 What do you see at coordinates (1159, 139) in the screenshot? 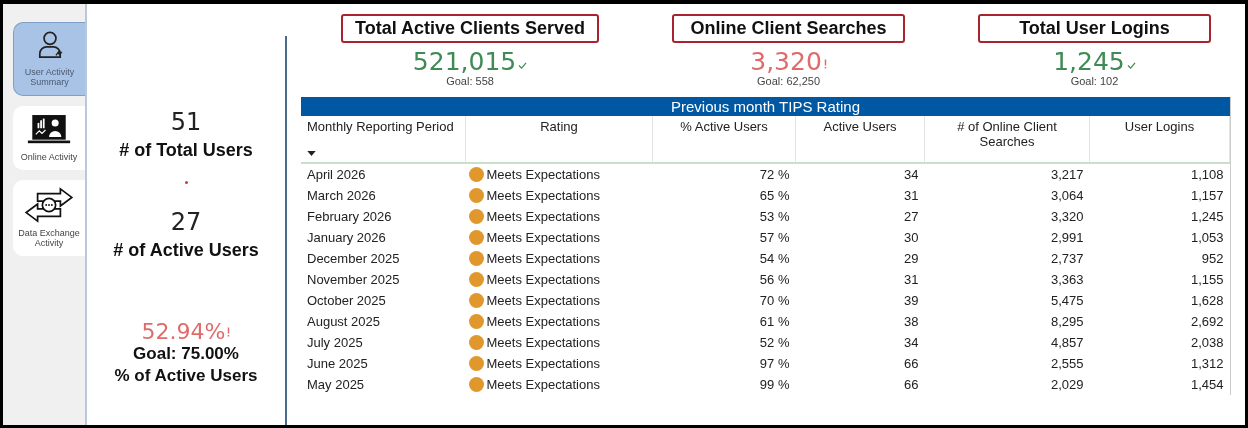
I see `column-header: User Logins` at bounding box center [1159, 139].